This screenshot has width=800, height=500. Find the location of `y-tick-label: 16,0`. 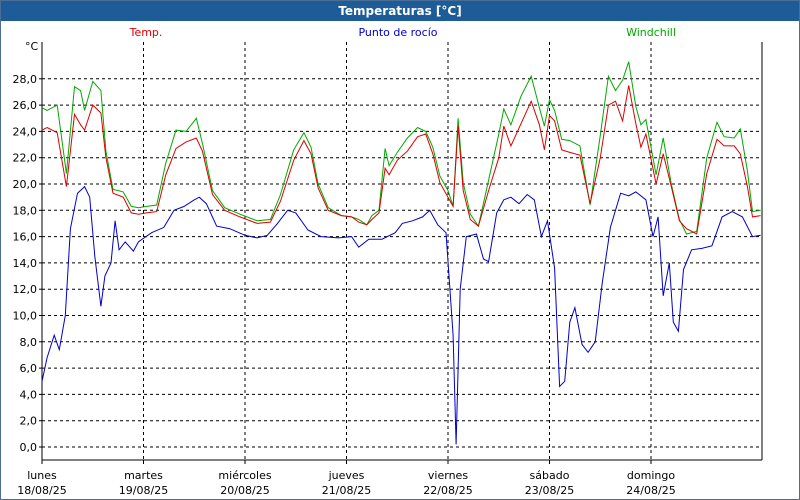

y-tick-label: 16,0 is located at coordinates (25, 237).